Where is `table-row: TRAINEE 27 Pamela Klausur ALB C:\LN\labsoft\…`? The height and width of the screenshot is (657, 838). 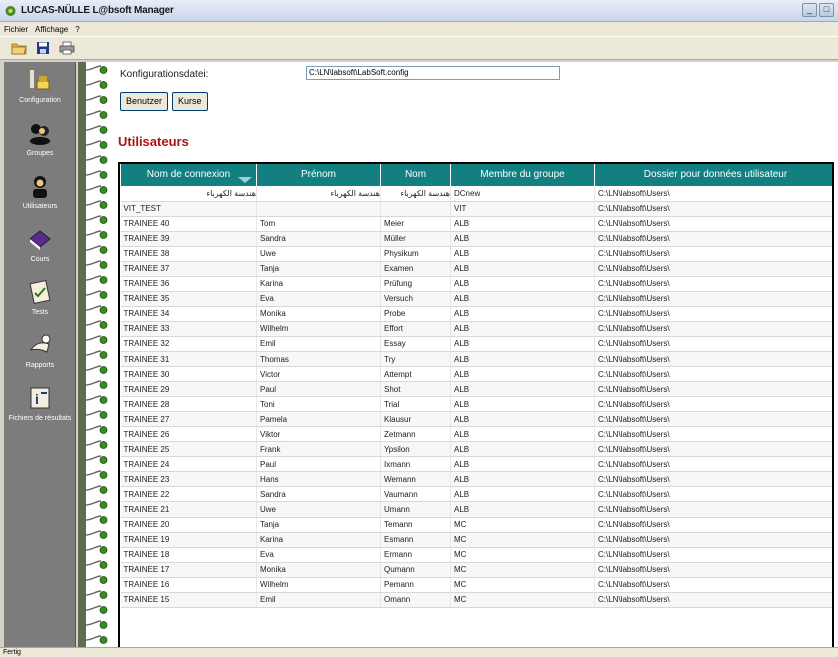 table-row: TRAINEE 27 Pamela Klausur ALB C:\LN\labsoft\… is located at coordinates (476, 419).